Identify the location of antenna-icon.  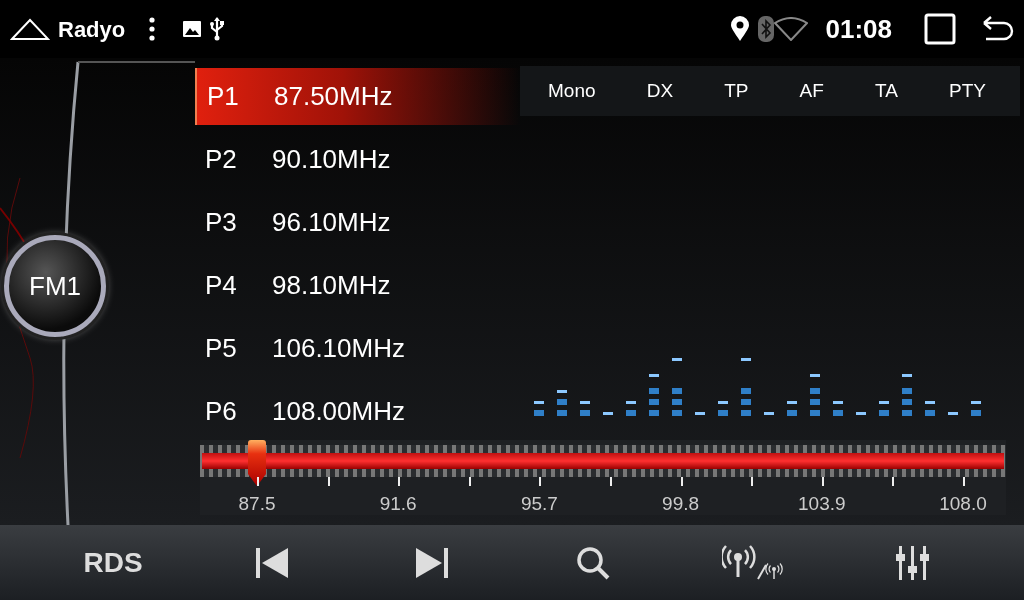
(753, 562).